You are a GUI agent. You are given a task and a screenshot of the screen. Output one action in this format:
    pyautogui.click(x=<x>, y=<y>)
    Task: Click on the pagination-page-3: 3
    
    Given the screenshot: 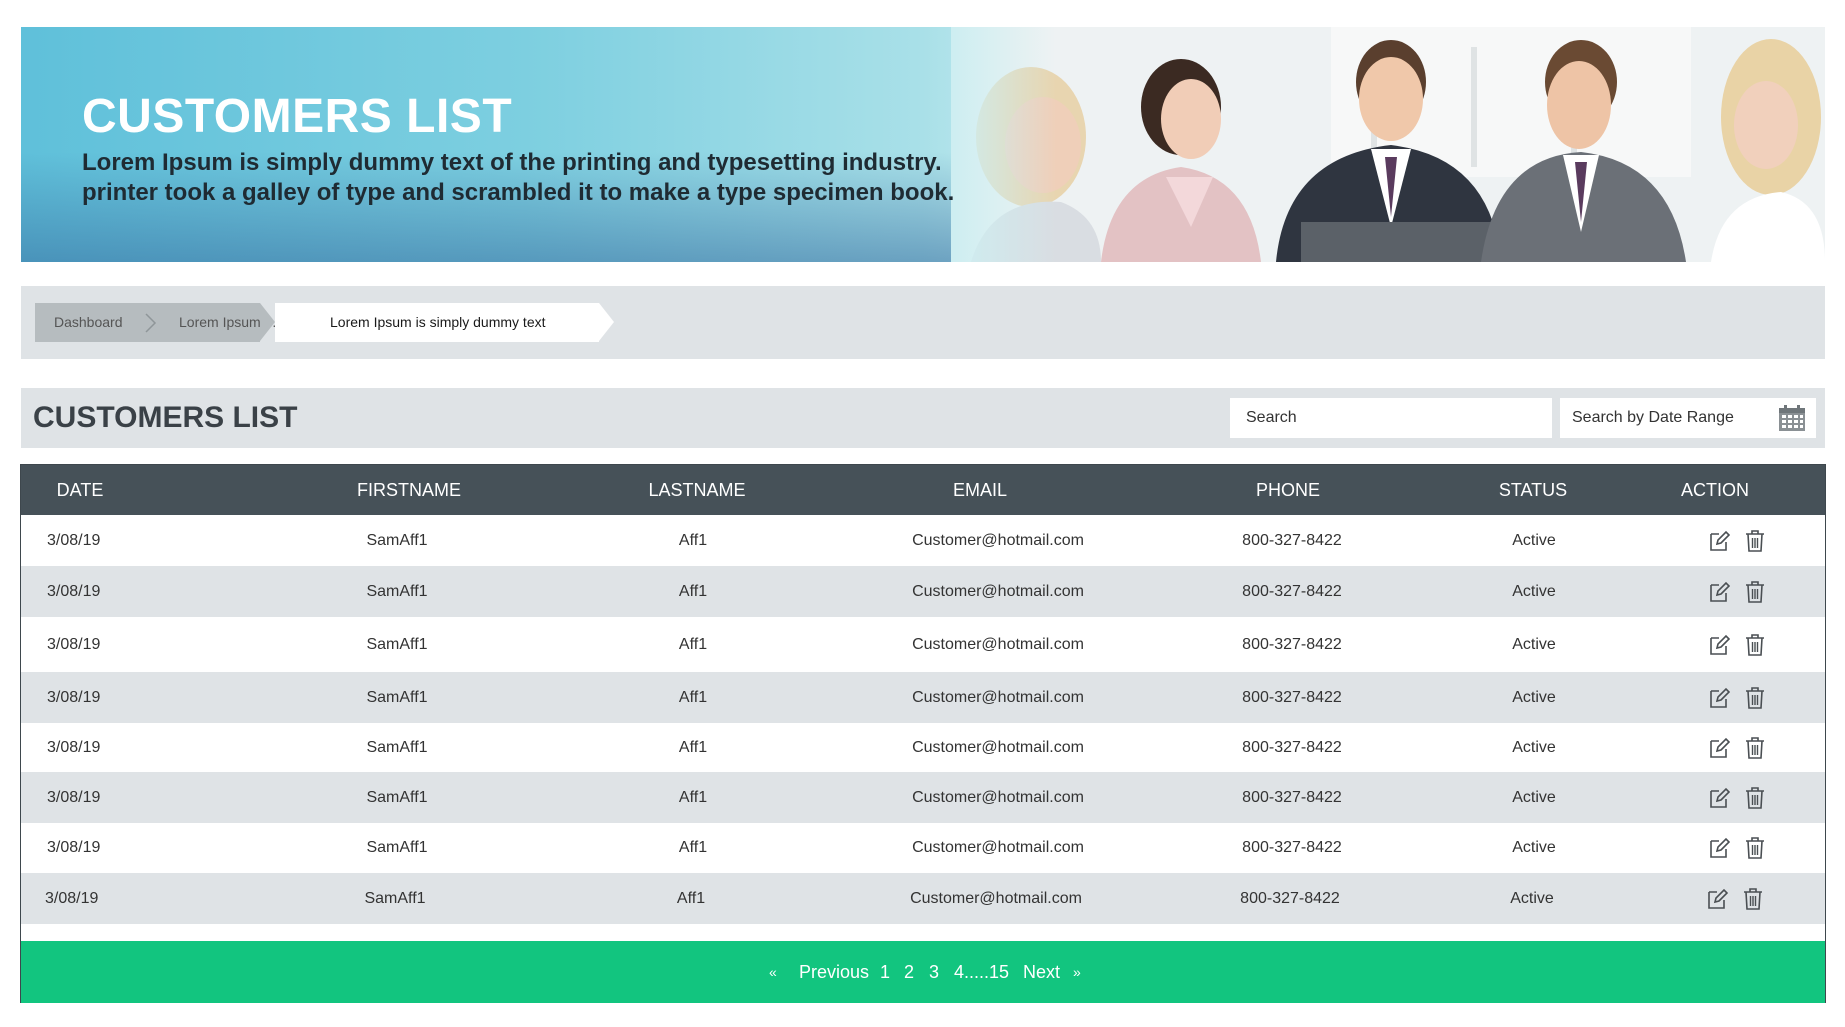 What is the action you would take?
    pyautogui.click(x=934, y=972)
    